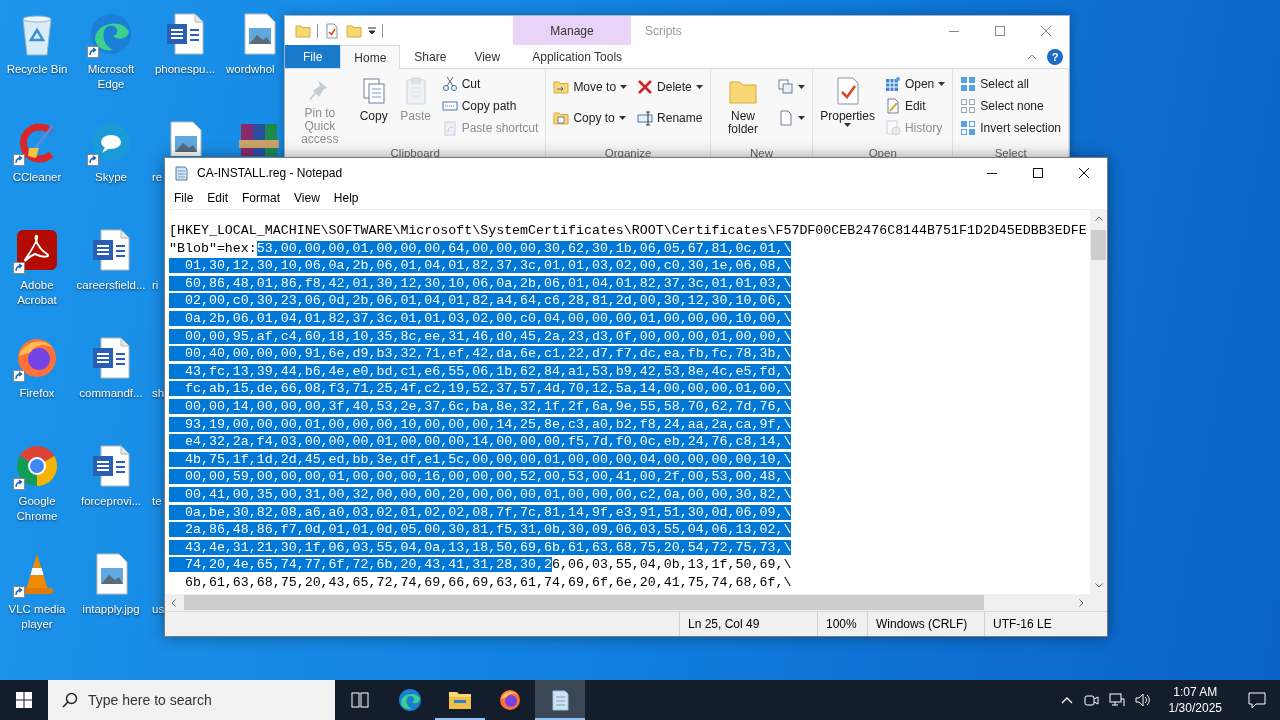 The height and width of the screenshot is (720, 1280). I want to click on open-icon, so click(892, 84).